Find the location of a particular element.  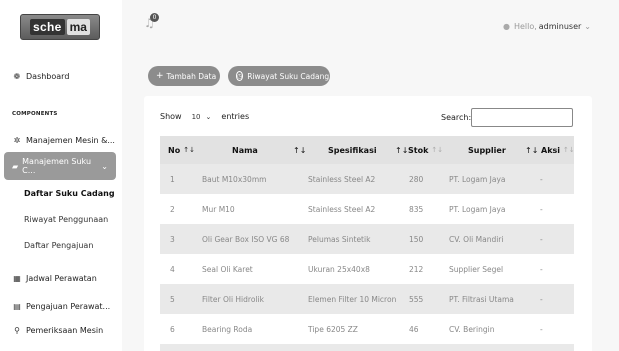

app-logo: sche ma is located at coordinates (60, 27).